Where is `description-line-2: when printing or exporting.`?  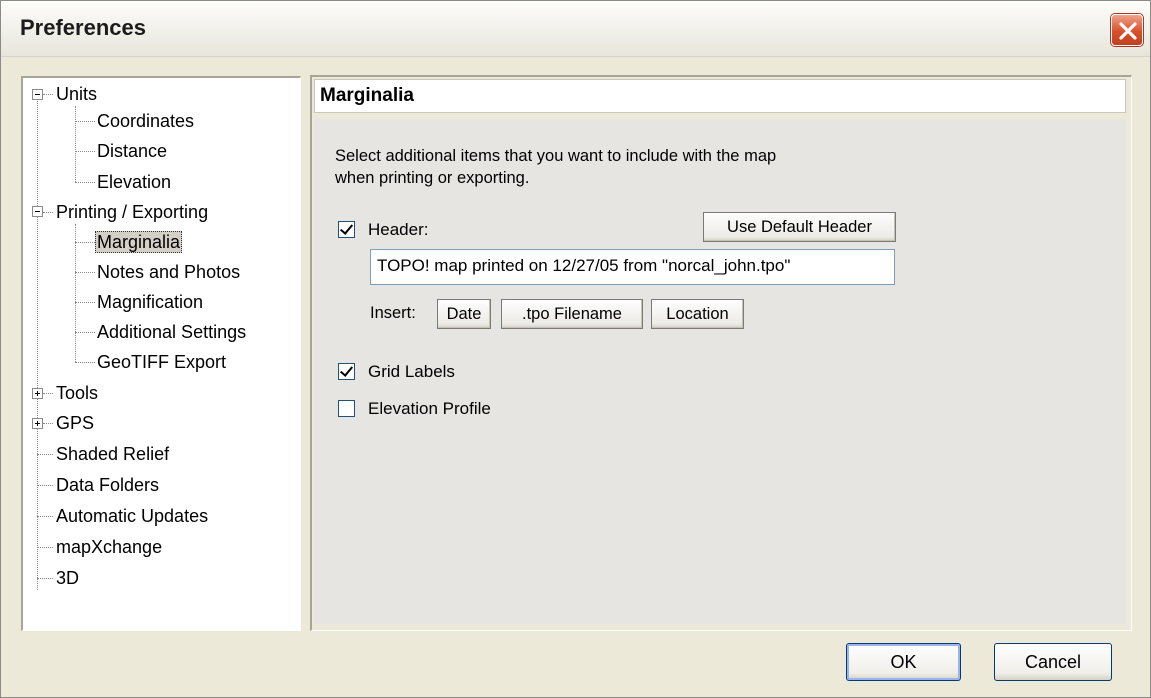
description-line-2: when printing or exporting. is located at coordinates (432, 178).